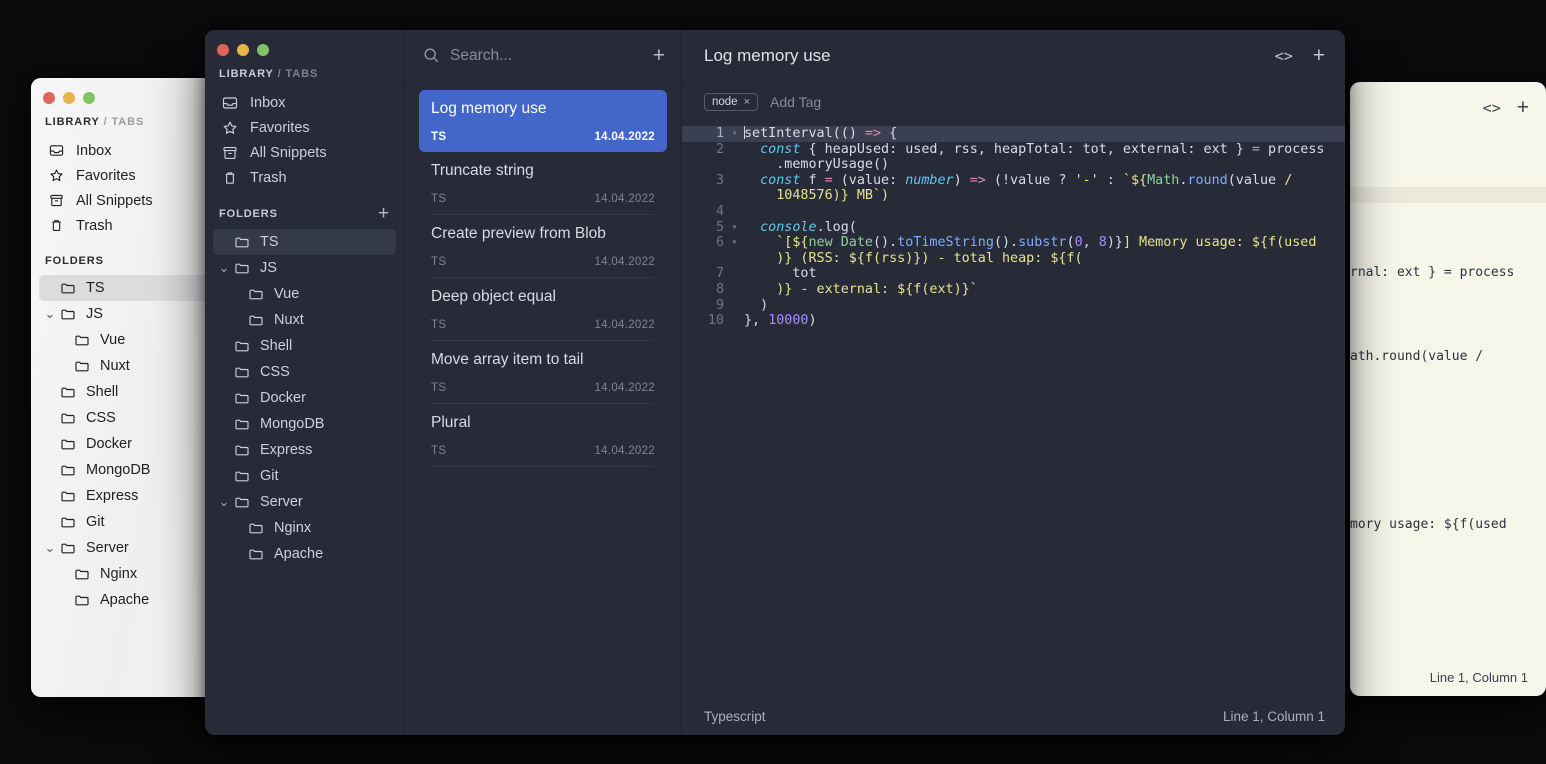 This screenshot has height=764, width=1546. What do you see at coordinates (304, 554) in the screenshot?
I see `folder-item-apache: Apache` at bounding box center [304, 554].